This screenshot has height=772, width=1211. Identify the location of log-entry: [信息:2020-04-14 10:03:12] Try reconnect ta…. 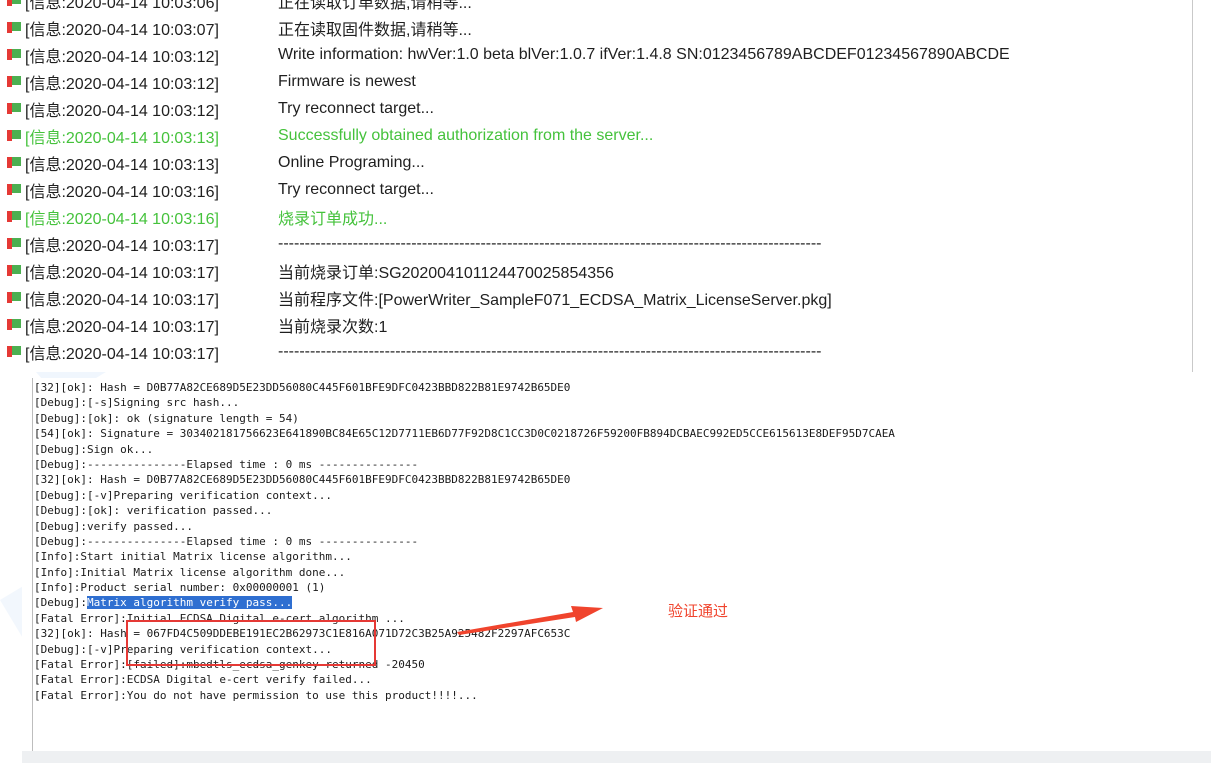
(594, 108).